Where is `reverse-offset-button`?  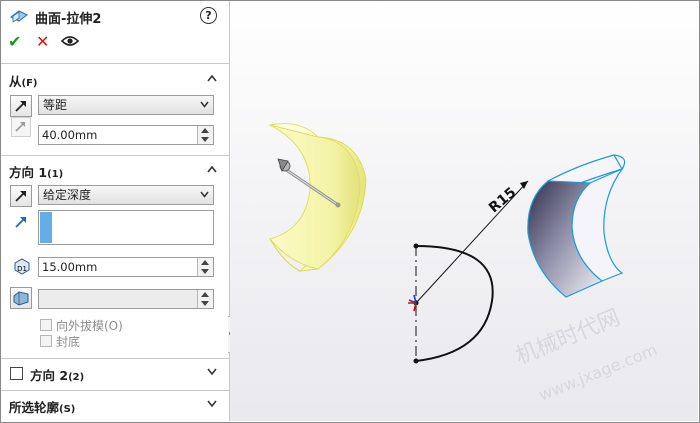 reverse-offset-button is located at coordinates (21, 127).